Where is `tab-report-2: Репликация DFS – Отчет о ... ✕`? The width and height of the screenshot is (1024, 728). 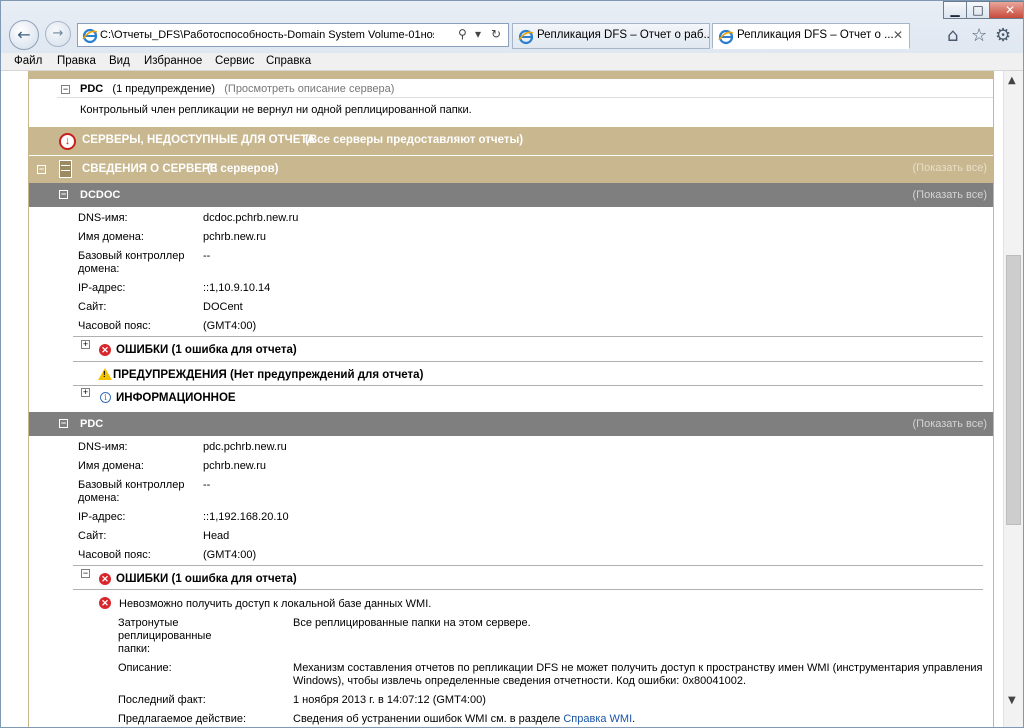
tab-report-2: Репликация DFS – Отчет о ... ✕ is located at coordinates (811, 36).